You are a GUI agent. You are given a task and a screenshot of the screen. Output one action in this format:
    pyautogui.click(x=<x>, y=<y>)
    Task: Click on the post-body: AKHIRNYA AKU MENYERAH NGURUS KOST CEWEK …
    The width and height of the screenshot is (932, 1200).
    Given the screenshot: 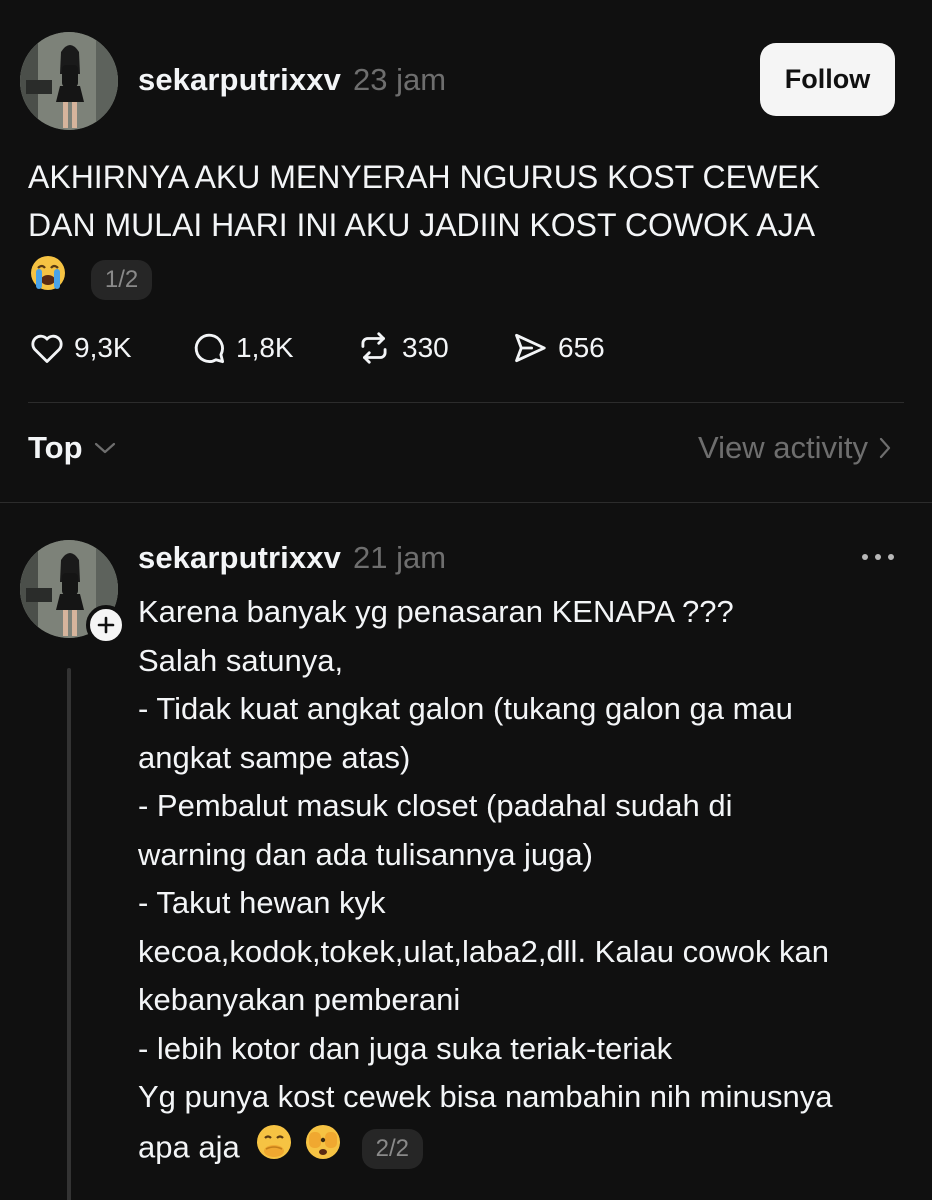 What is the action you would take?
    pyautogui.click(x=468, y=231)
    